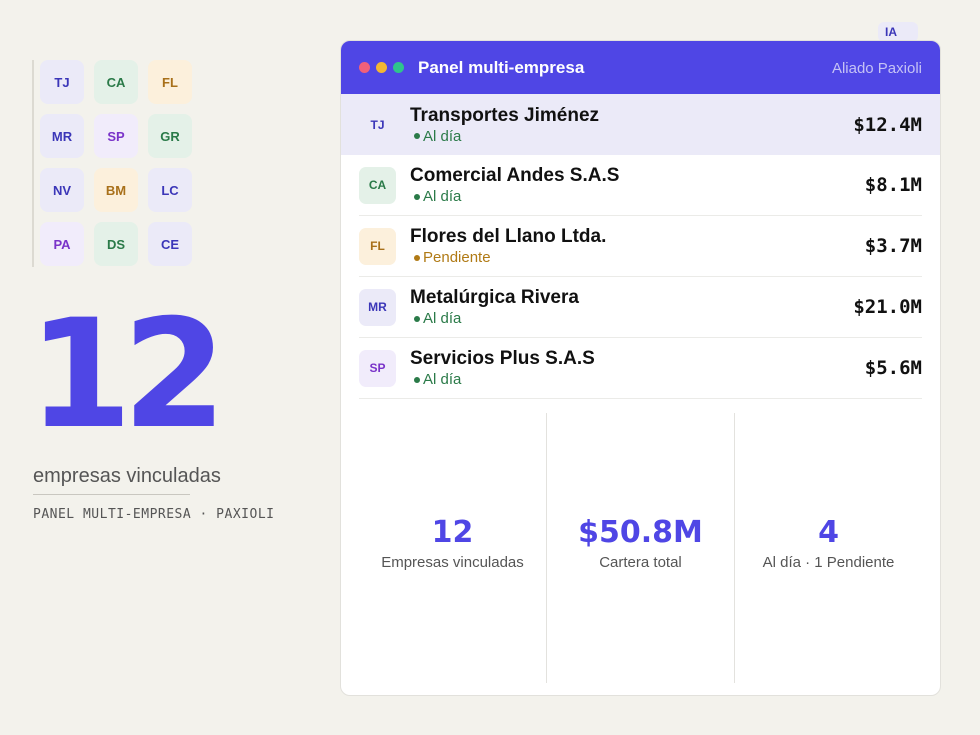 The image size is (980, 735). I want to click on stat-label: Cartera total, so click(640, 562).